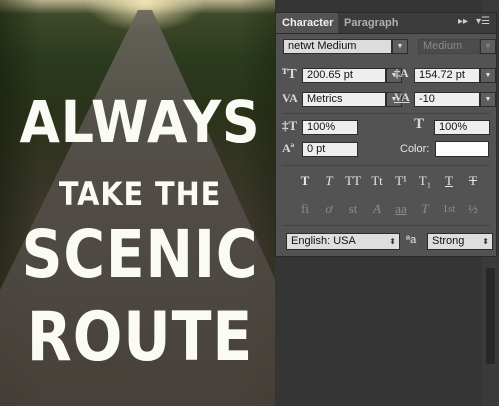  I want to click on horizontal-scale-input: 100%, so click(462, 127).